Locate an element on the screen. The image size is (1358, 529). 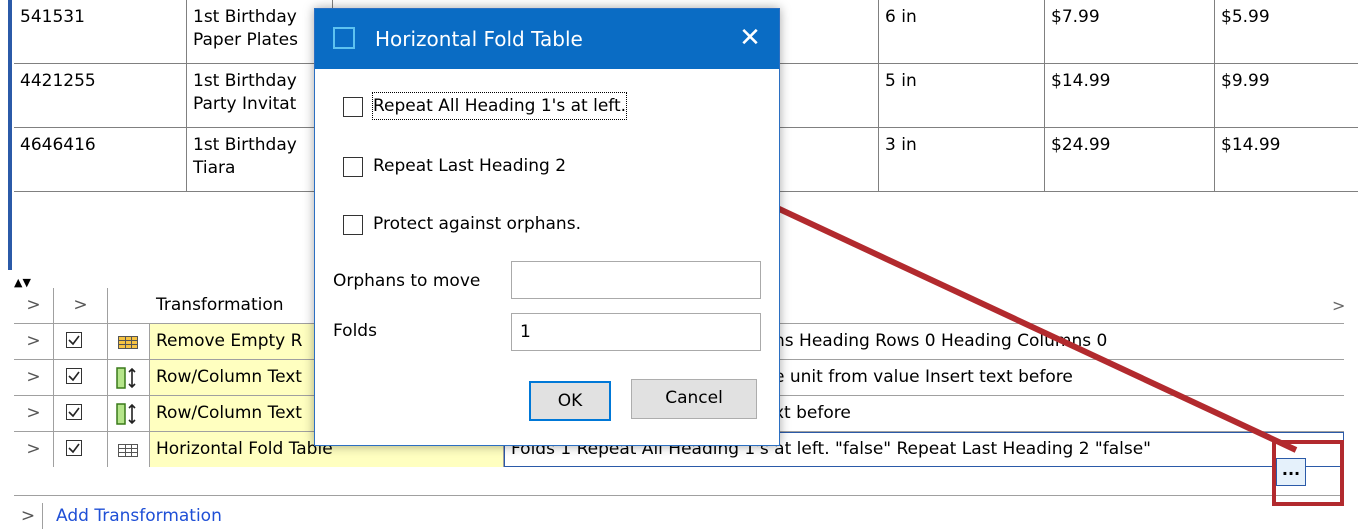
sku-cell: 541531 is located at coordinates (52, 17).